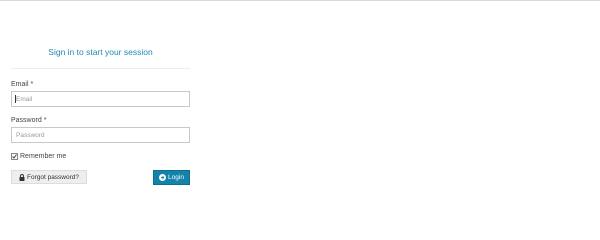  I want to click on checkmark-icon, so click(14, 156).